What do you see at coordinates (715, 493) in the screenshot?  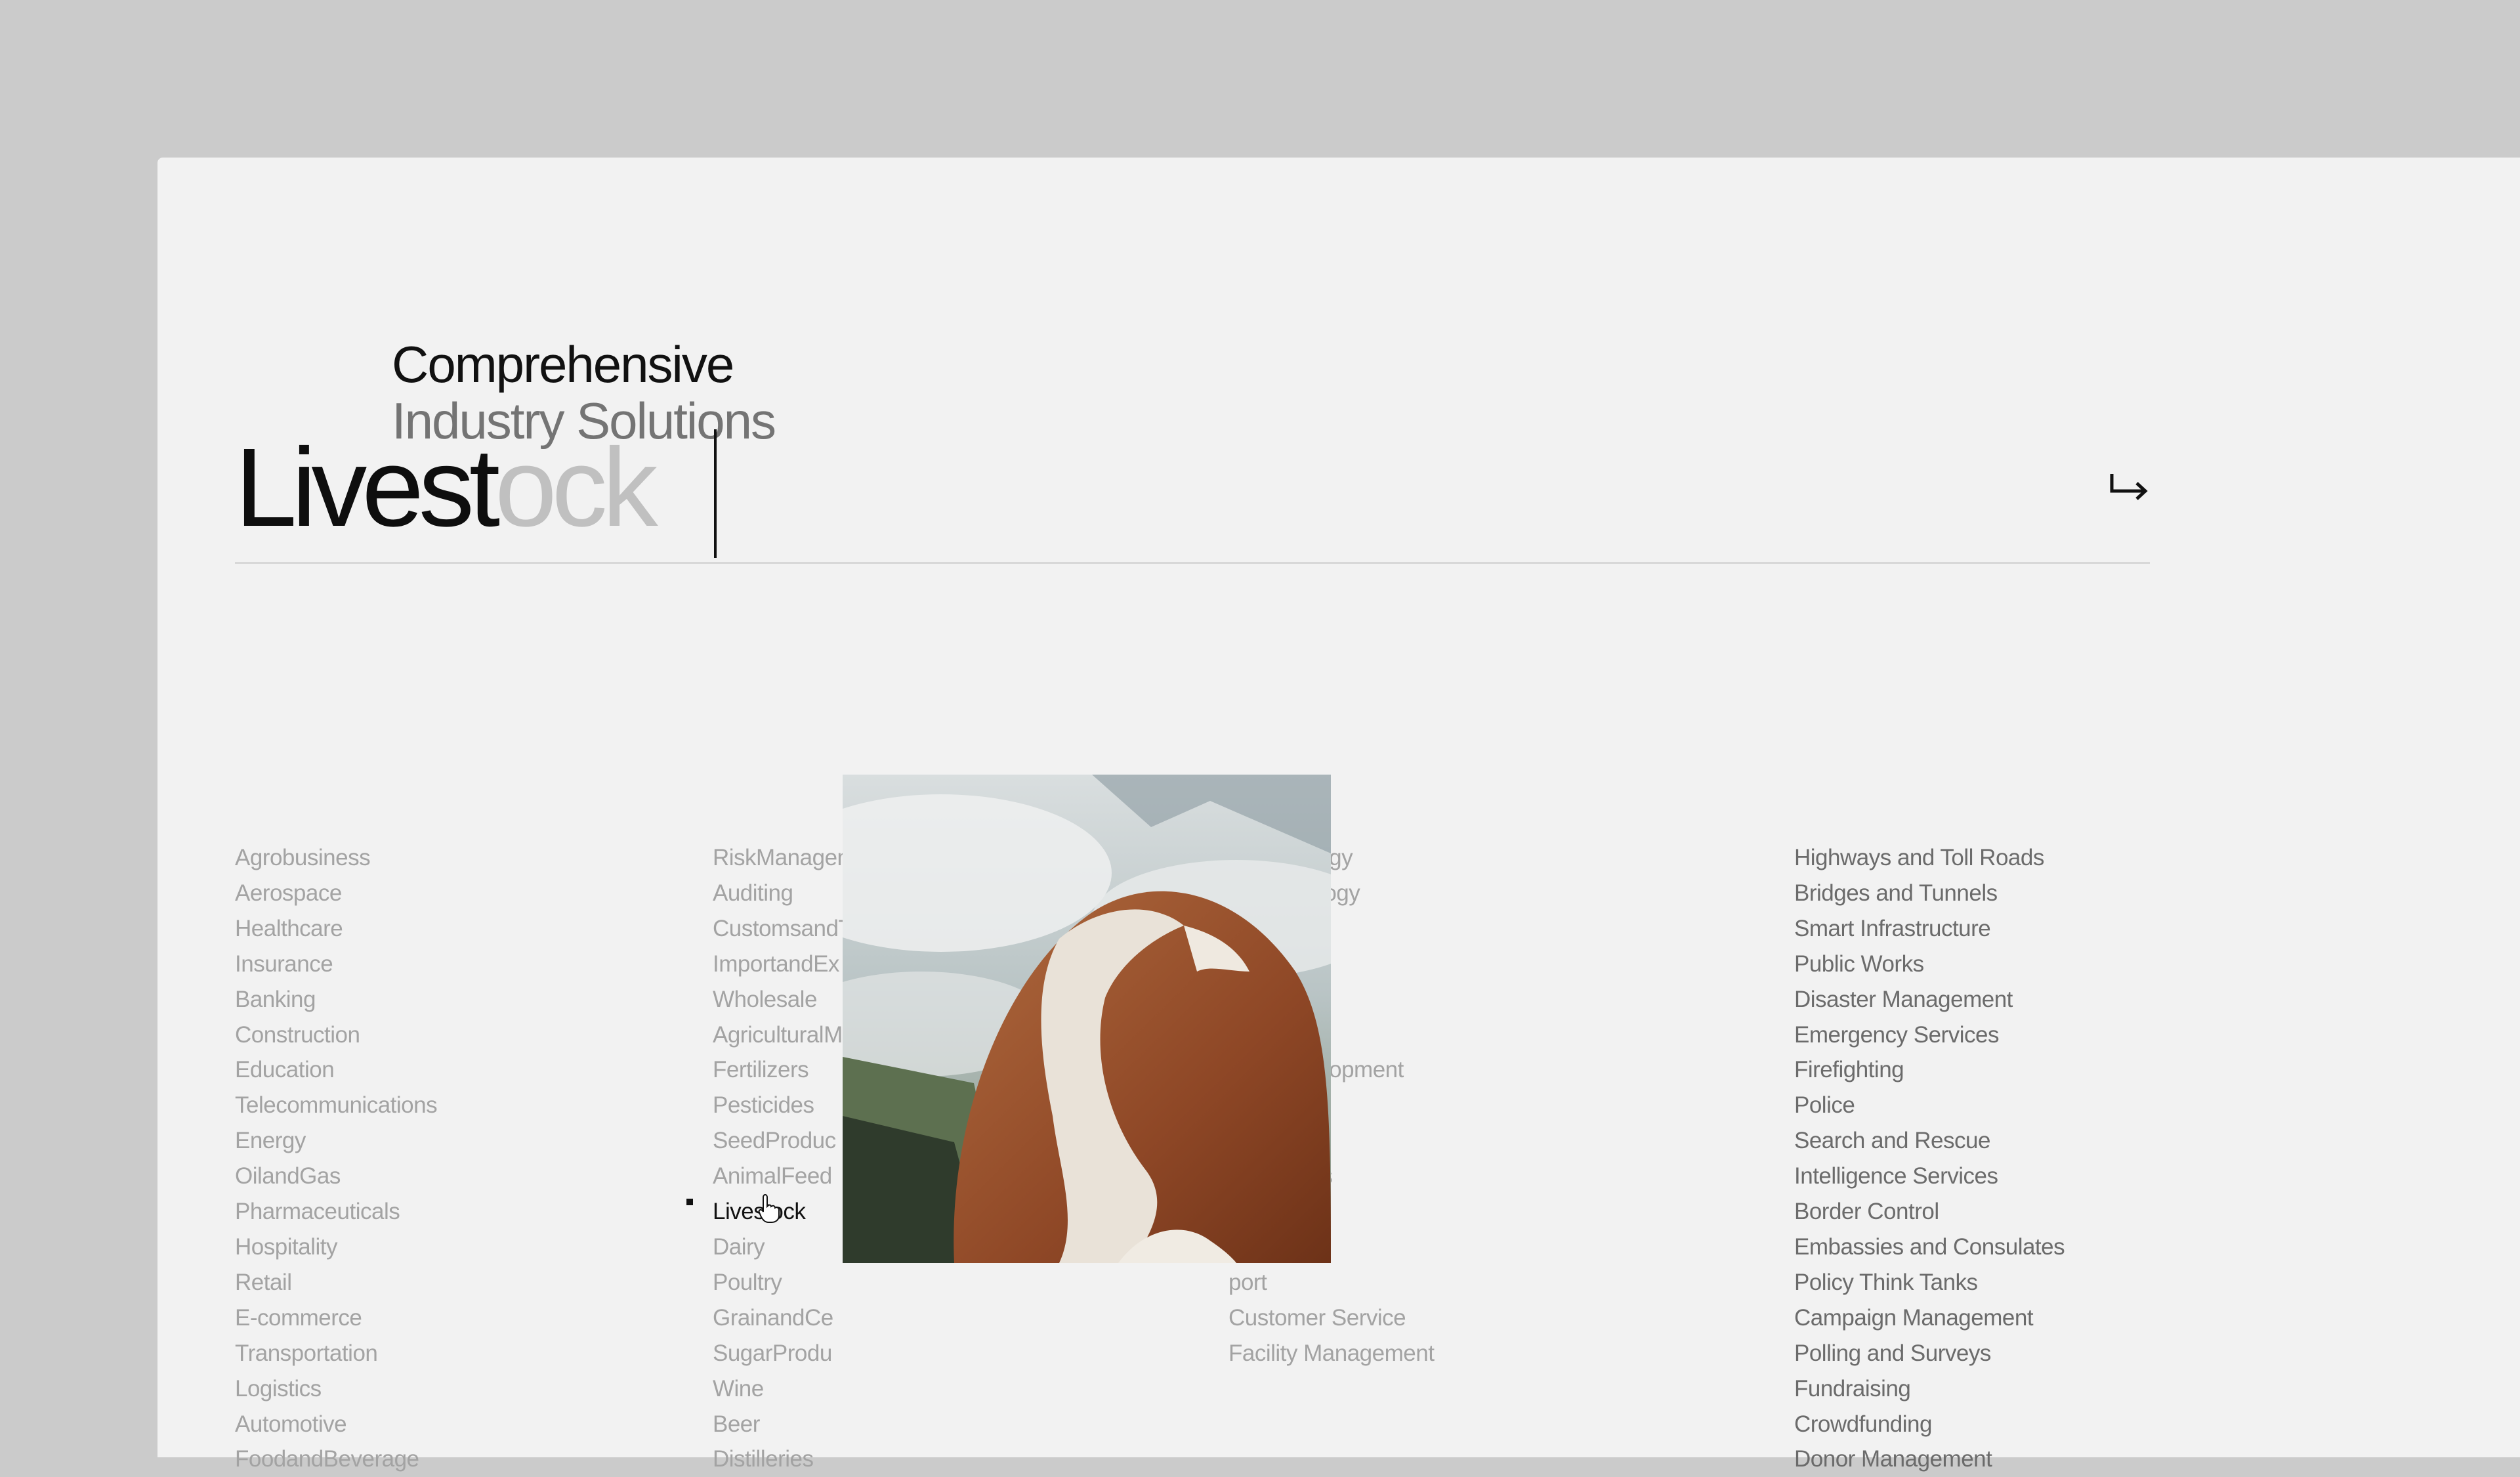 I see `text-caret` at bounding box center [715, 493].